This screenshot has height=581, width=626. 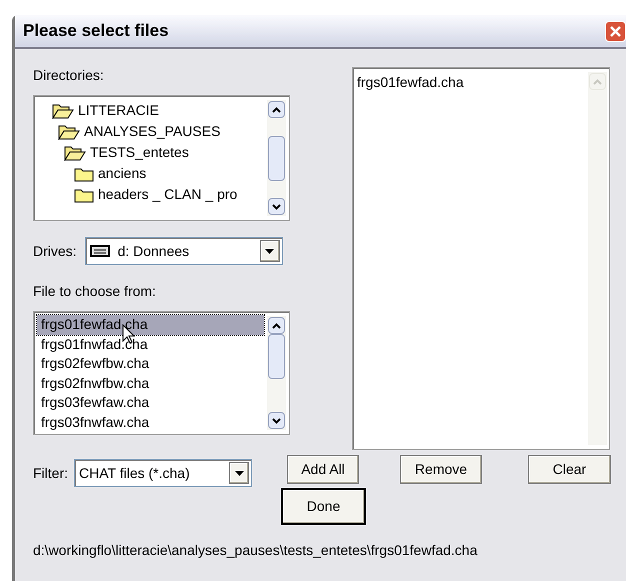 I want to click on filter-label: Filter:, so click(x=50, y=473).